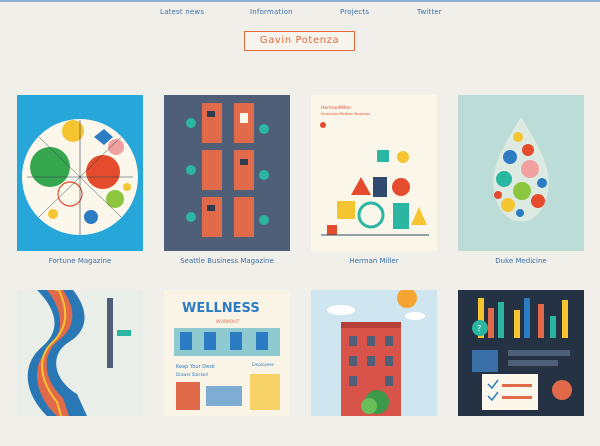 The height and width of the screenshot is (446, 600). Describe the element at coordinates (354, 12) in the screenshot. I see `nav-projects: Projects` at that location.